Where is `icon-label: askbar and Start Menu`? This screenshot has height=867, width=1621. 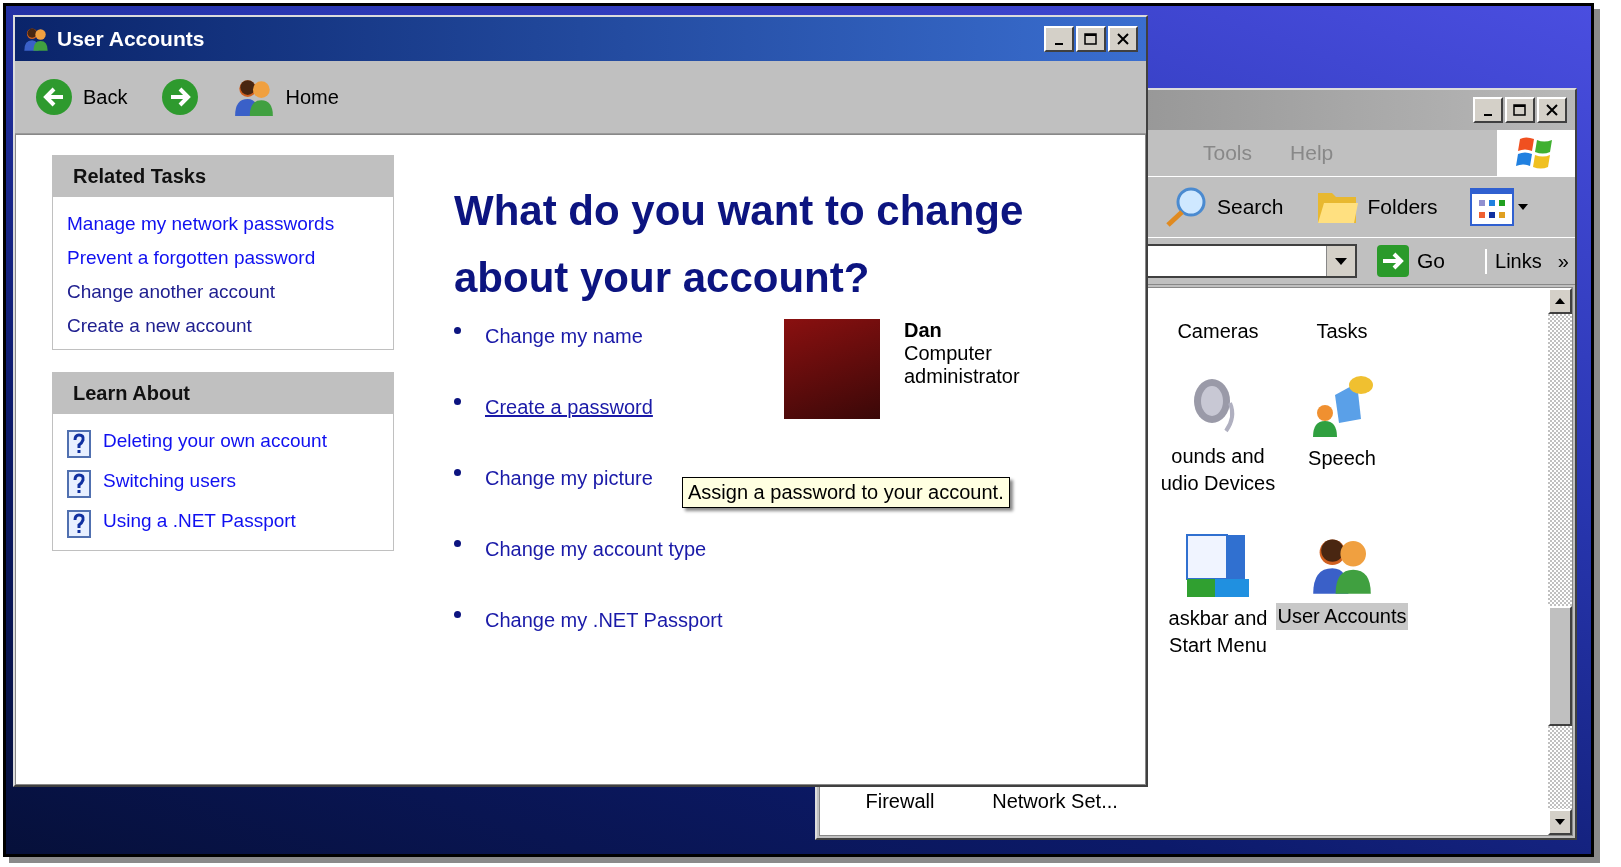 icon-label: askbar and Start Menu is located at coordinates (1218, 632).